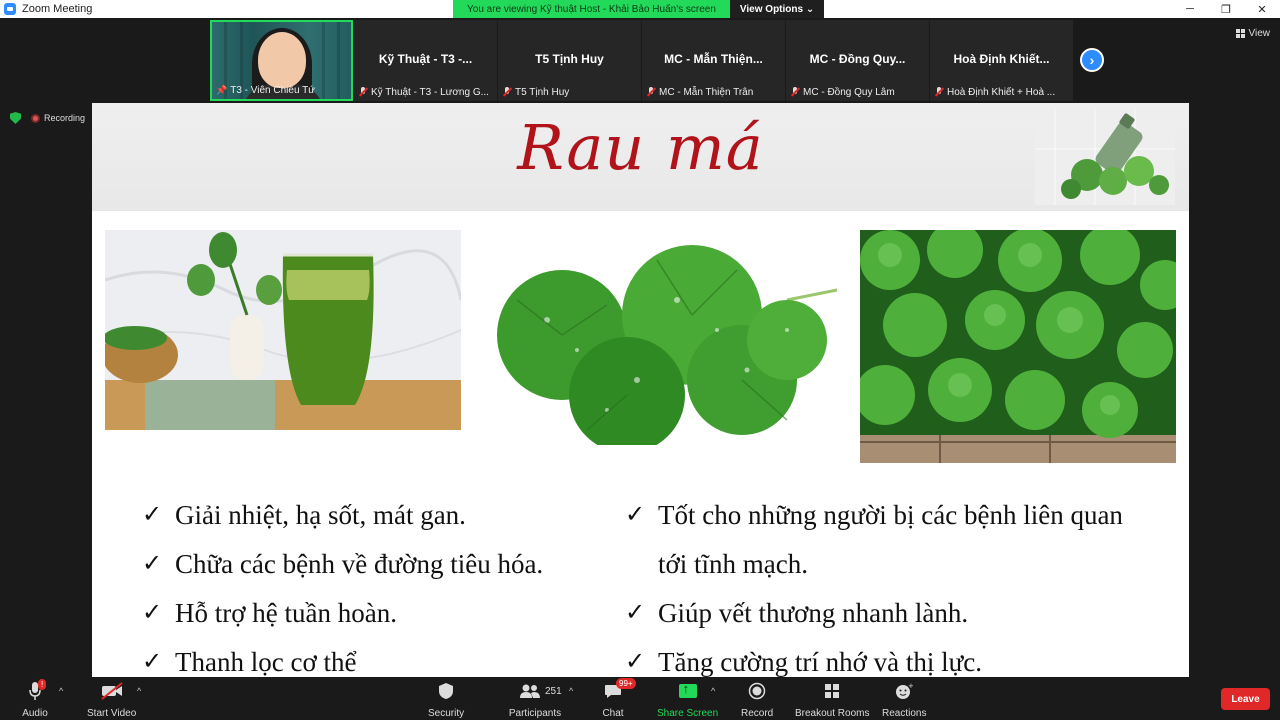  I want to click on list-item: ✓ Thanh lọc cơ thể, so click(382, 657).